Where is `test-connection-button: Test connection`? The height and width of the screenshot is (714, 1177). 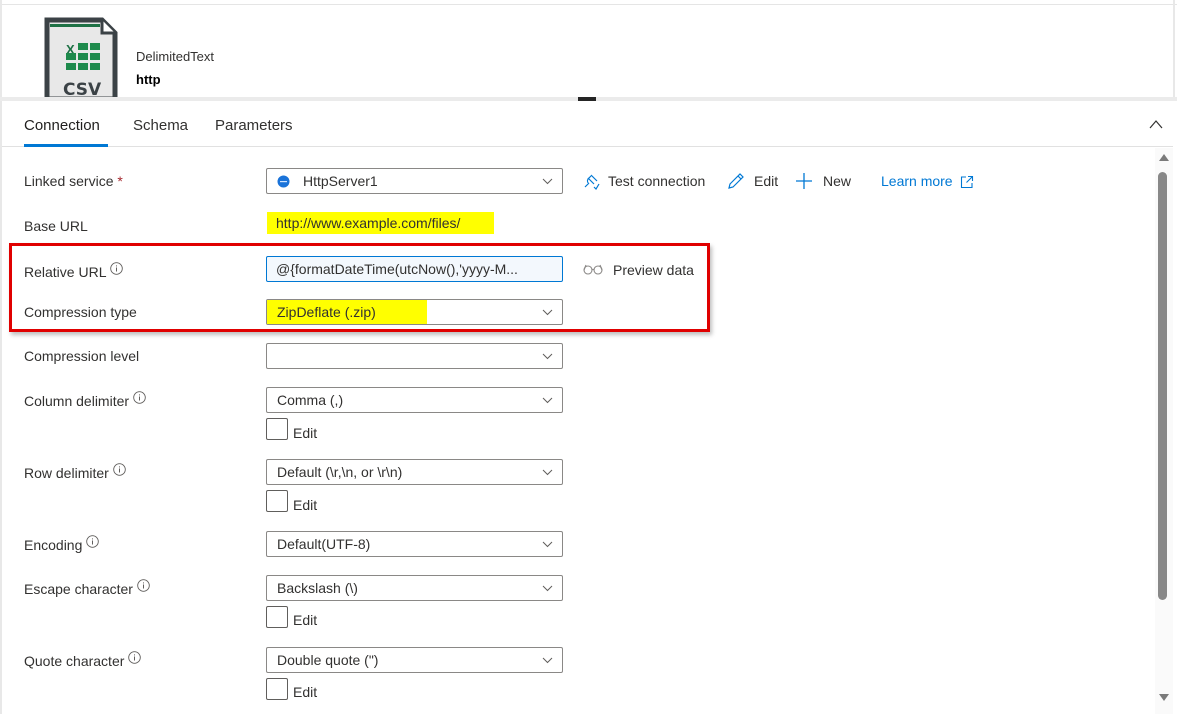 test-connection-button: Test connection is located at coordinates (647, 182).